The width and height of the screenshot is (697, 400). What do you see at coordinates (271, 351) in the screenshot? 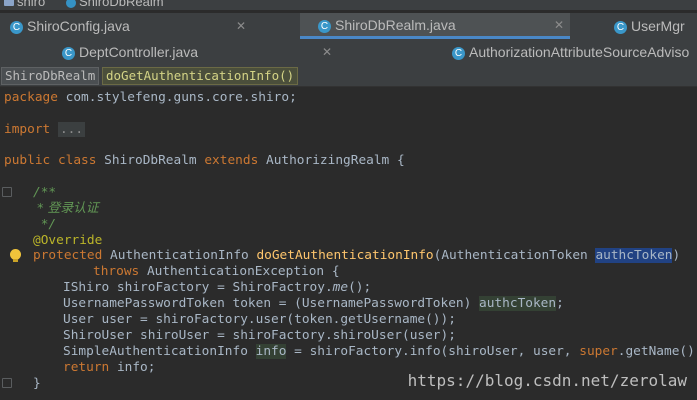
I see `variable-highlighted: info` at bounding box center [271, 351].